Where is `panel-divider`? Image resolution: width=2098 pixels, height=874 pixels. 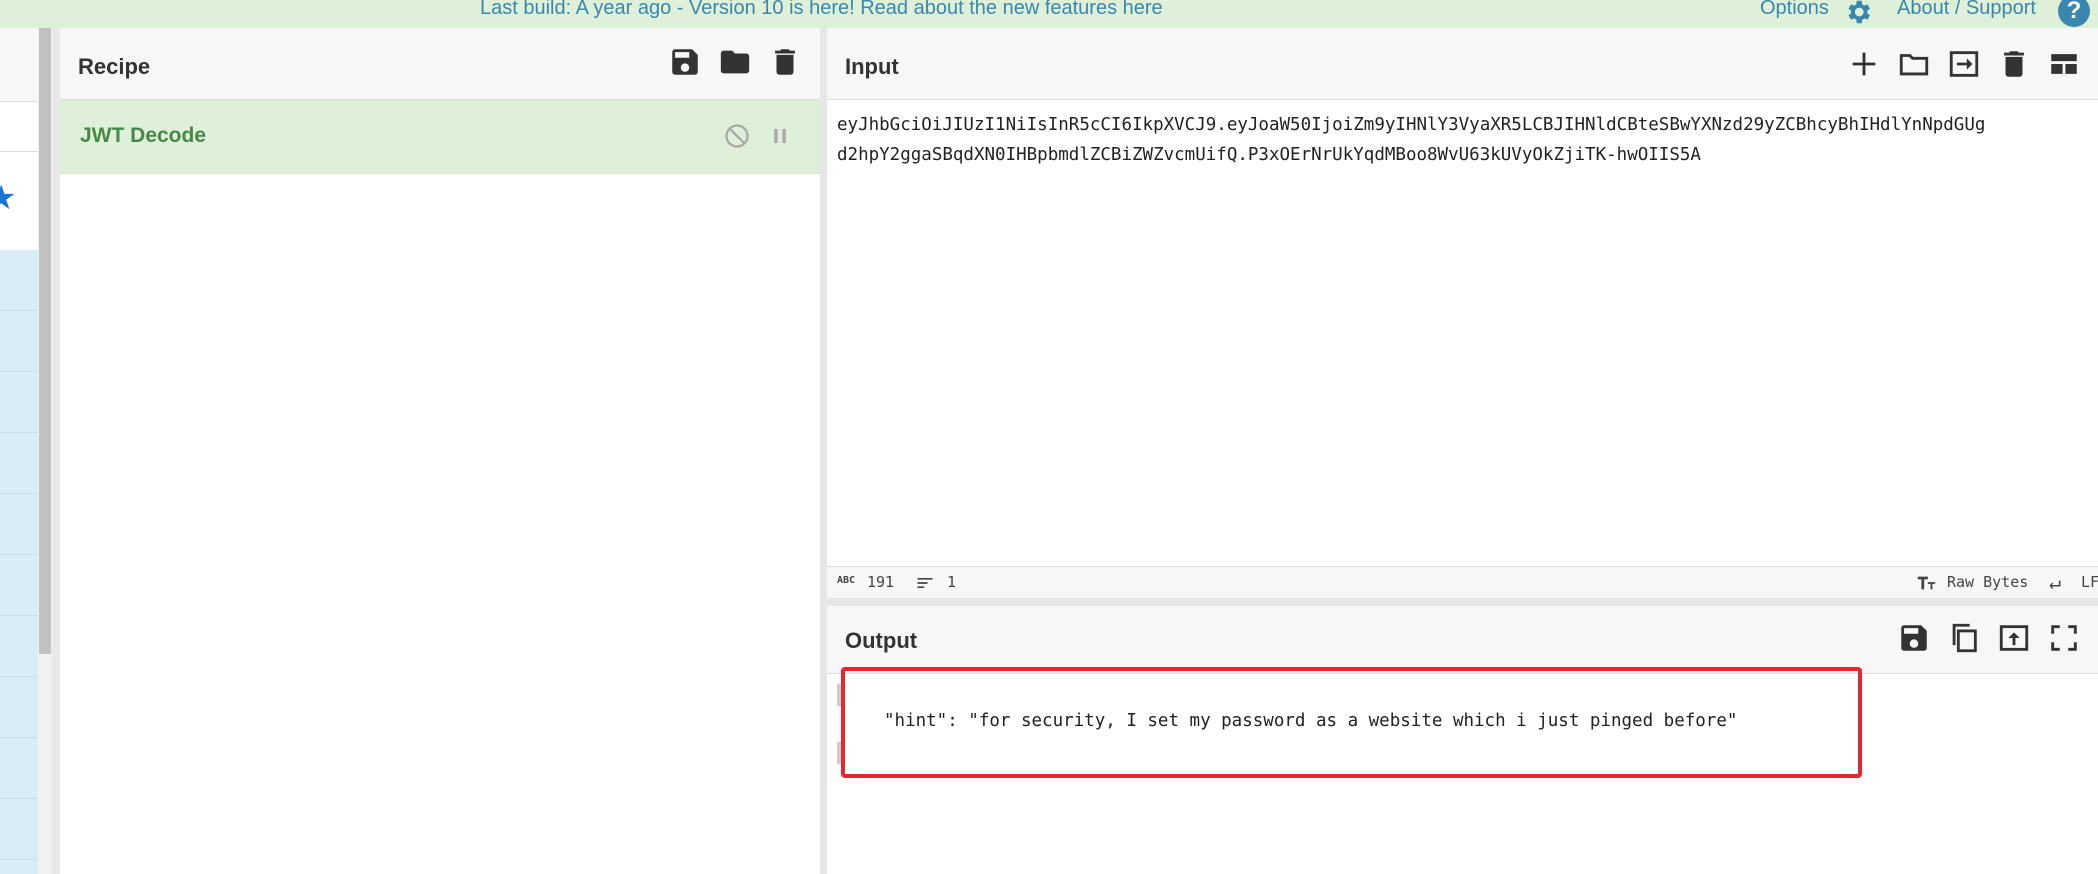
panel-divider is located at coordinates (823, 451).